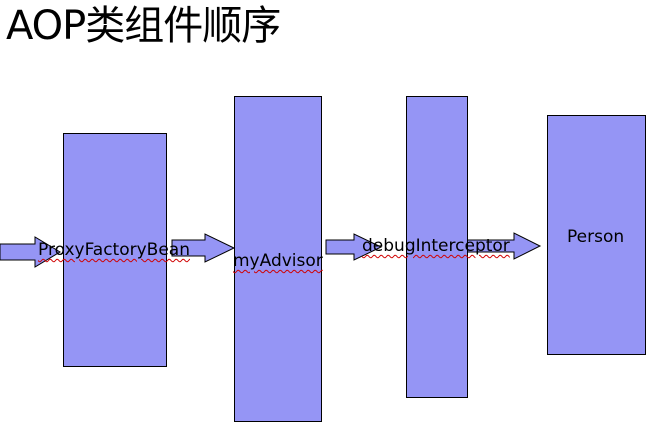 The width and height of the screenshot is (664, 438). What do you see at coordinates (114, 250) in the screenshot?
I see `proxyfactorybean-label: ProxyFactoryBean` at bounding box center [114, 250].